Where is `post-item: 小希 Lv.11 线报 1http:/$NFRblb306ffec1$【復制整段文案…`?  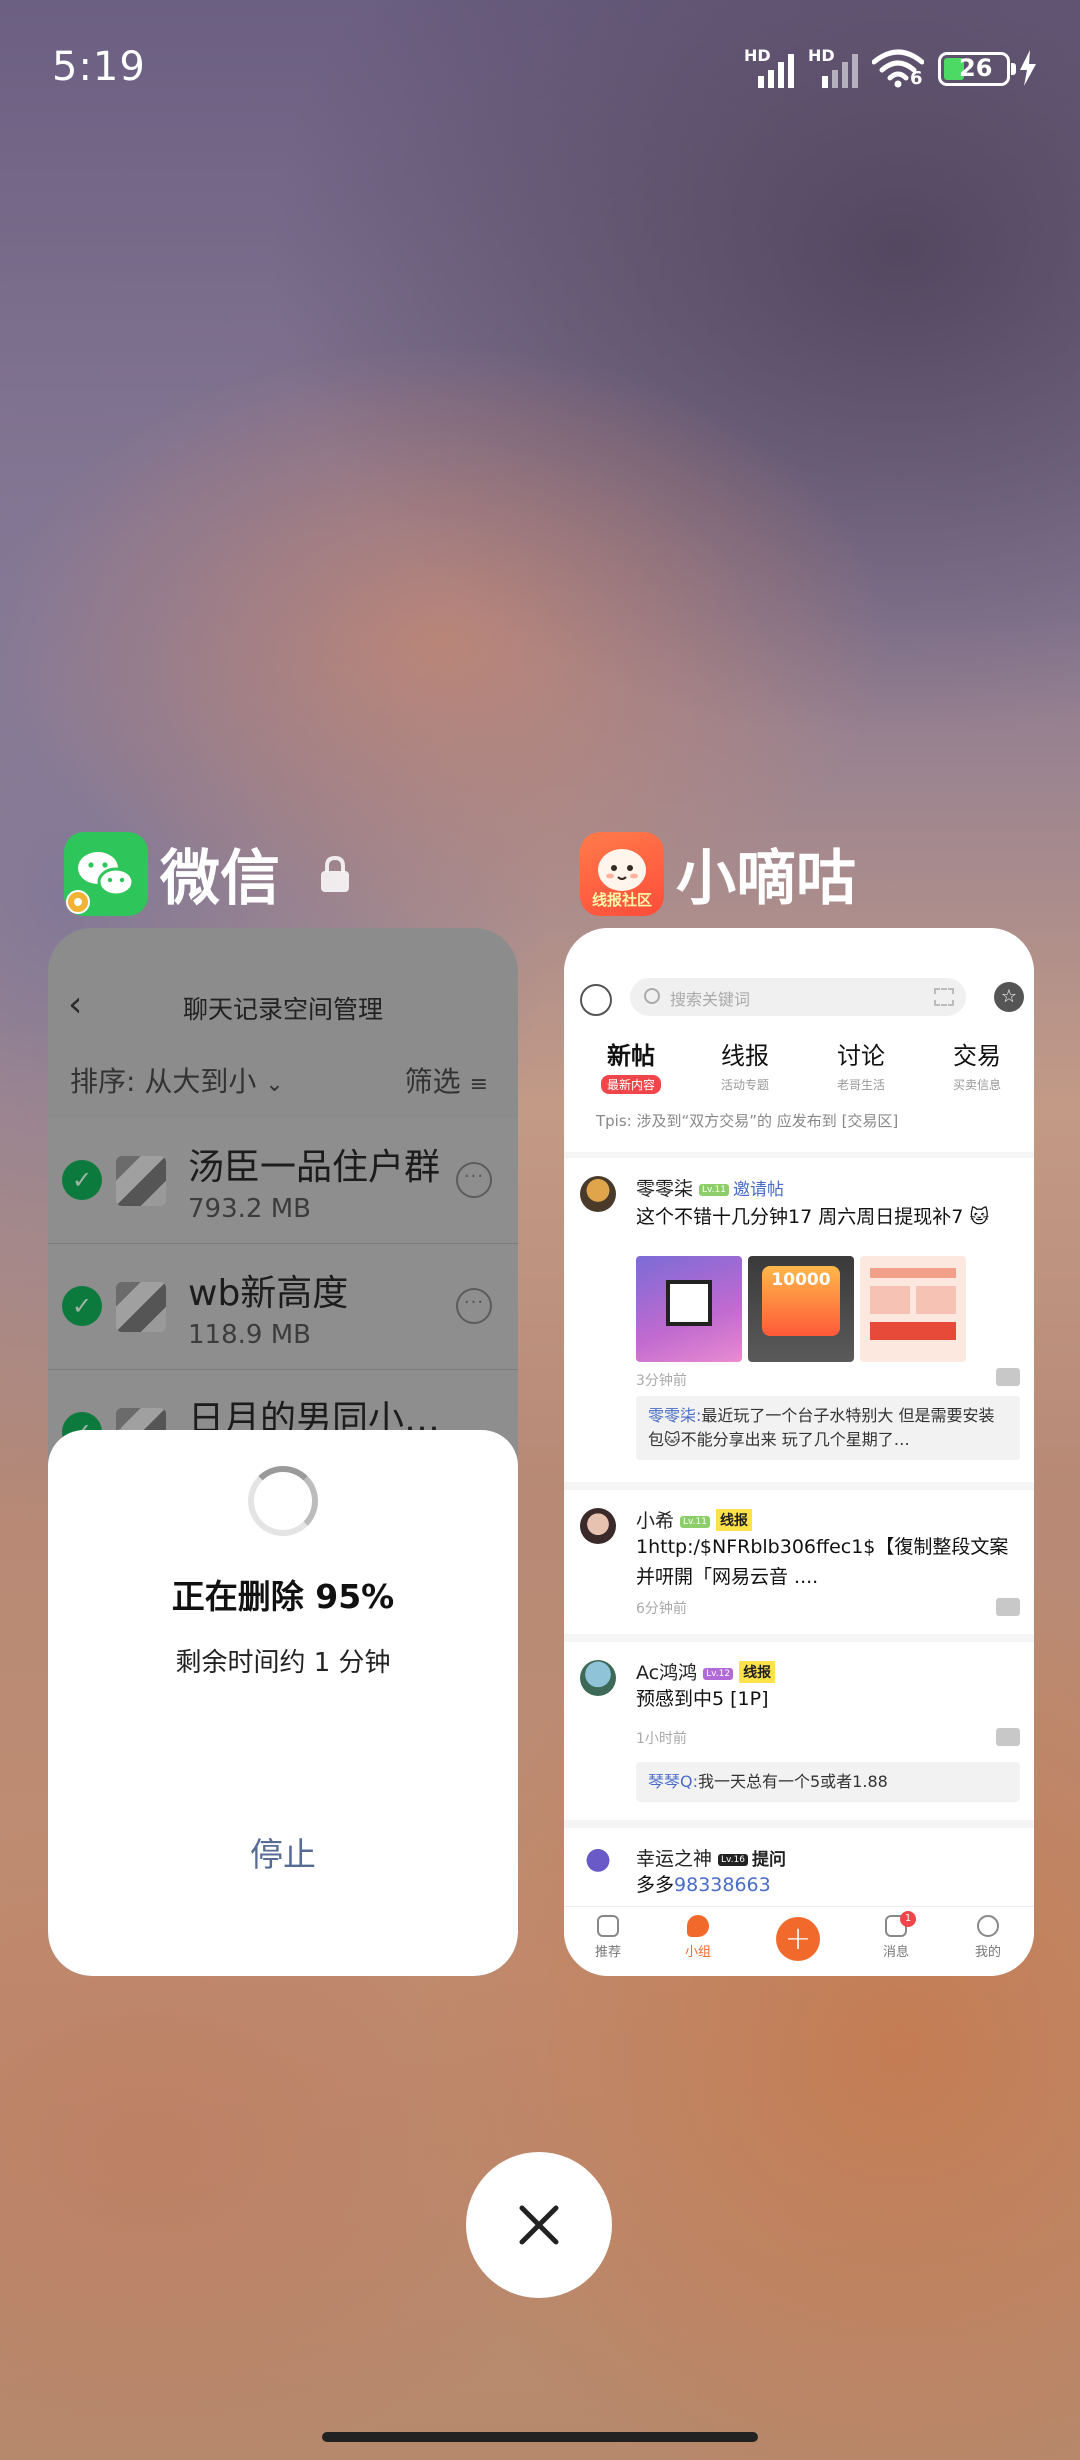
post-item: 小希 Lv.11 线报 1http:/$NFRblb306ffec1$【復制整段文案… is located at coordinates (799, 1562).